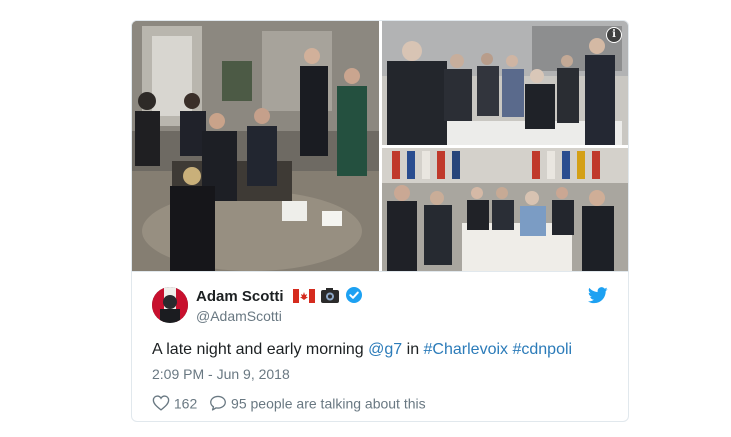 This screenshot has width=731, height=437. What do you see at coordinates (385, 349) in the screenshot?
I see `mention-link: @g7` at bounding box center [385, 349].